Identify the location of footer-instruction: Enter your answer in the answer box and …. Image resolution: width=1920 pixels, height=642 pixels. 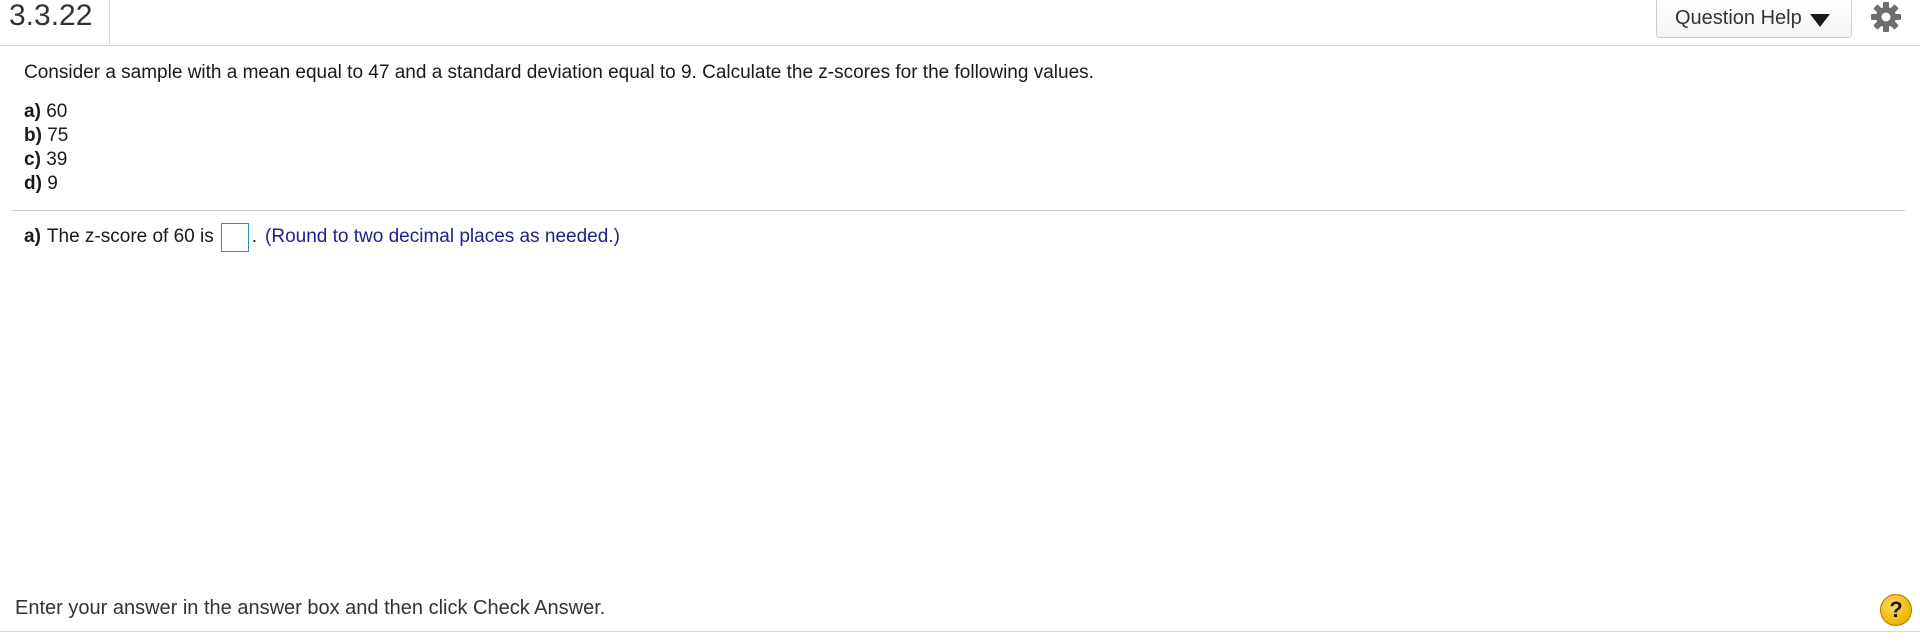
(310, 608).